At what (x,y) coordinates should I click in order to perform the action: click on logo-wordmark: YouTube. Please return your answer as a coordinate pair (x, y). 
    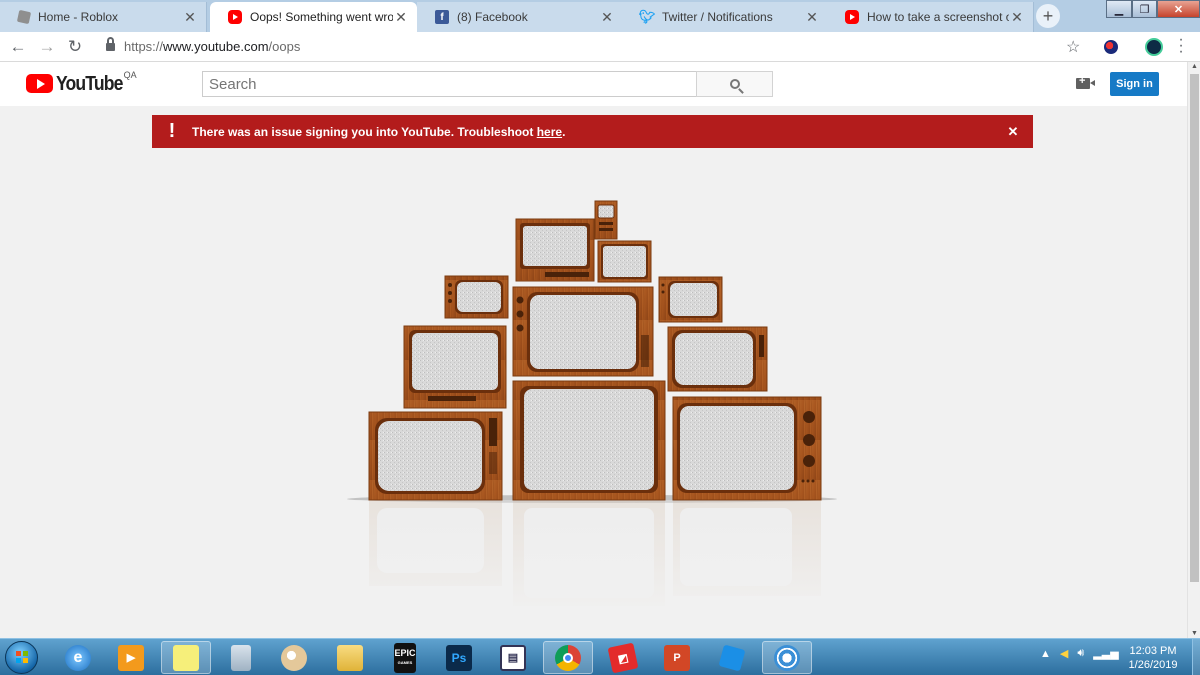
    Looking at the image, I should click on (89, 84).